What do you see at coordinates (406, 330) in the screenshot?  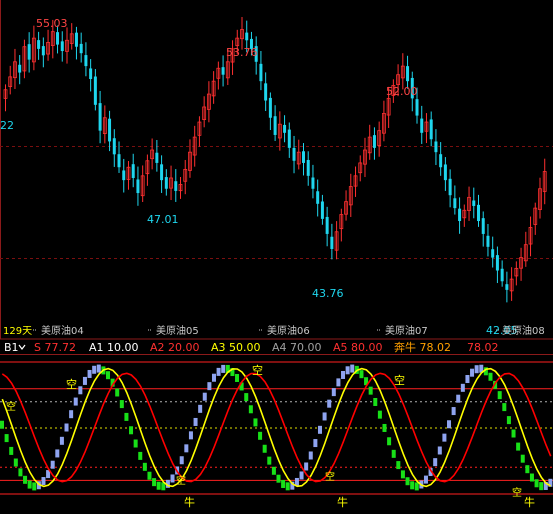 I see `month-label-07: 美原油07` at bounding box center [406, 330].